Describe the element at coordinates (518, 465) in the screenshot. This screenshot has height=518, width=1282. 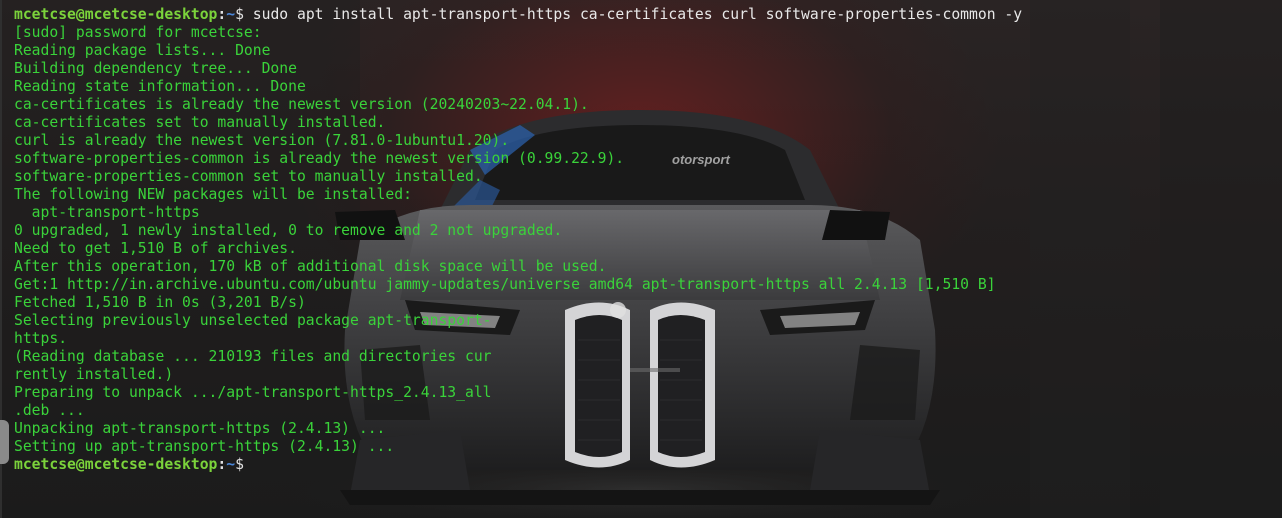
I see `final-prompt-line: mcetcse@mcetcse-desktop:~$` at that location.